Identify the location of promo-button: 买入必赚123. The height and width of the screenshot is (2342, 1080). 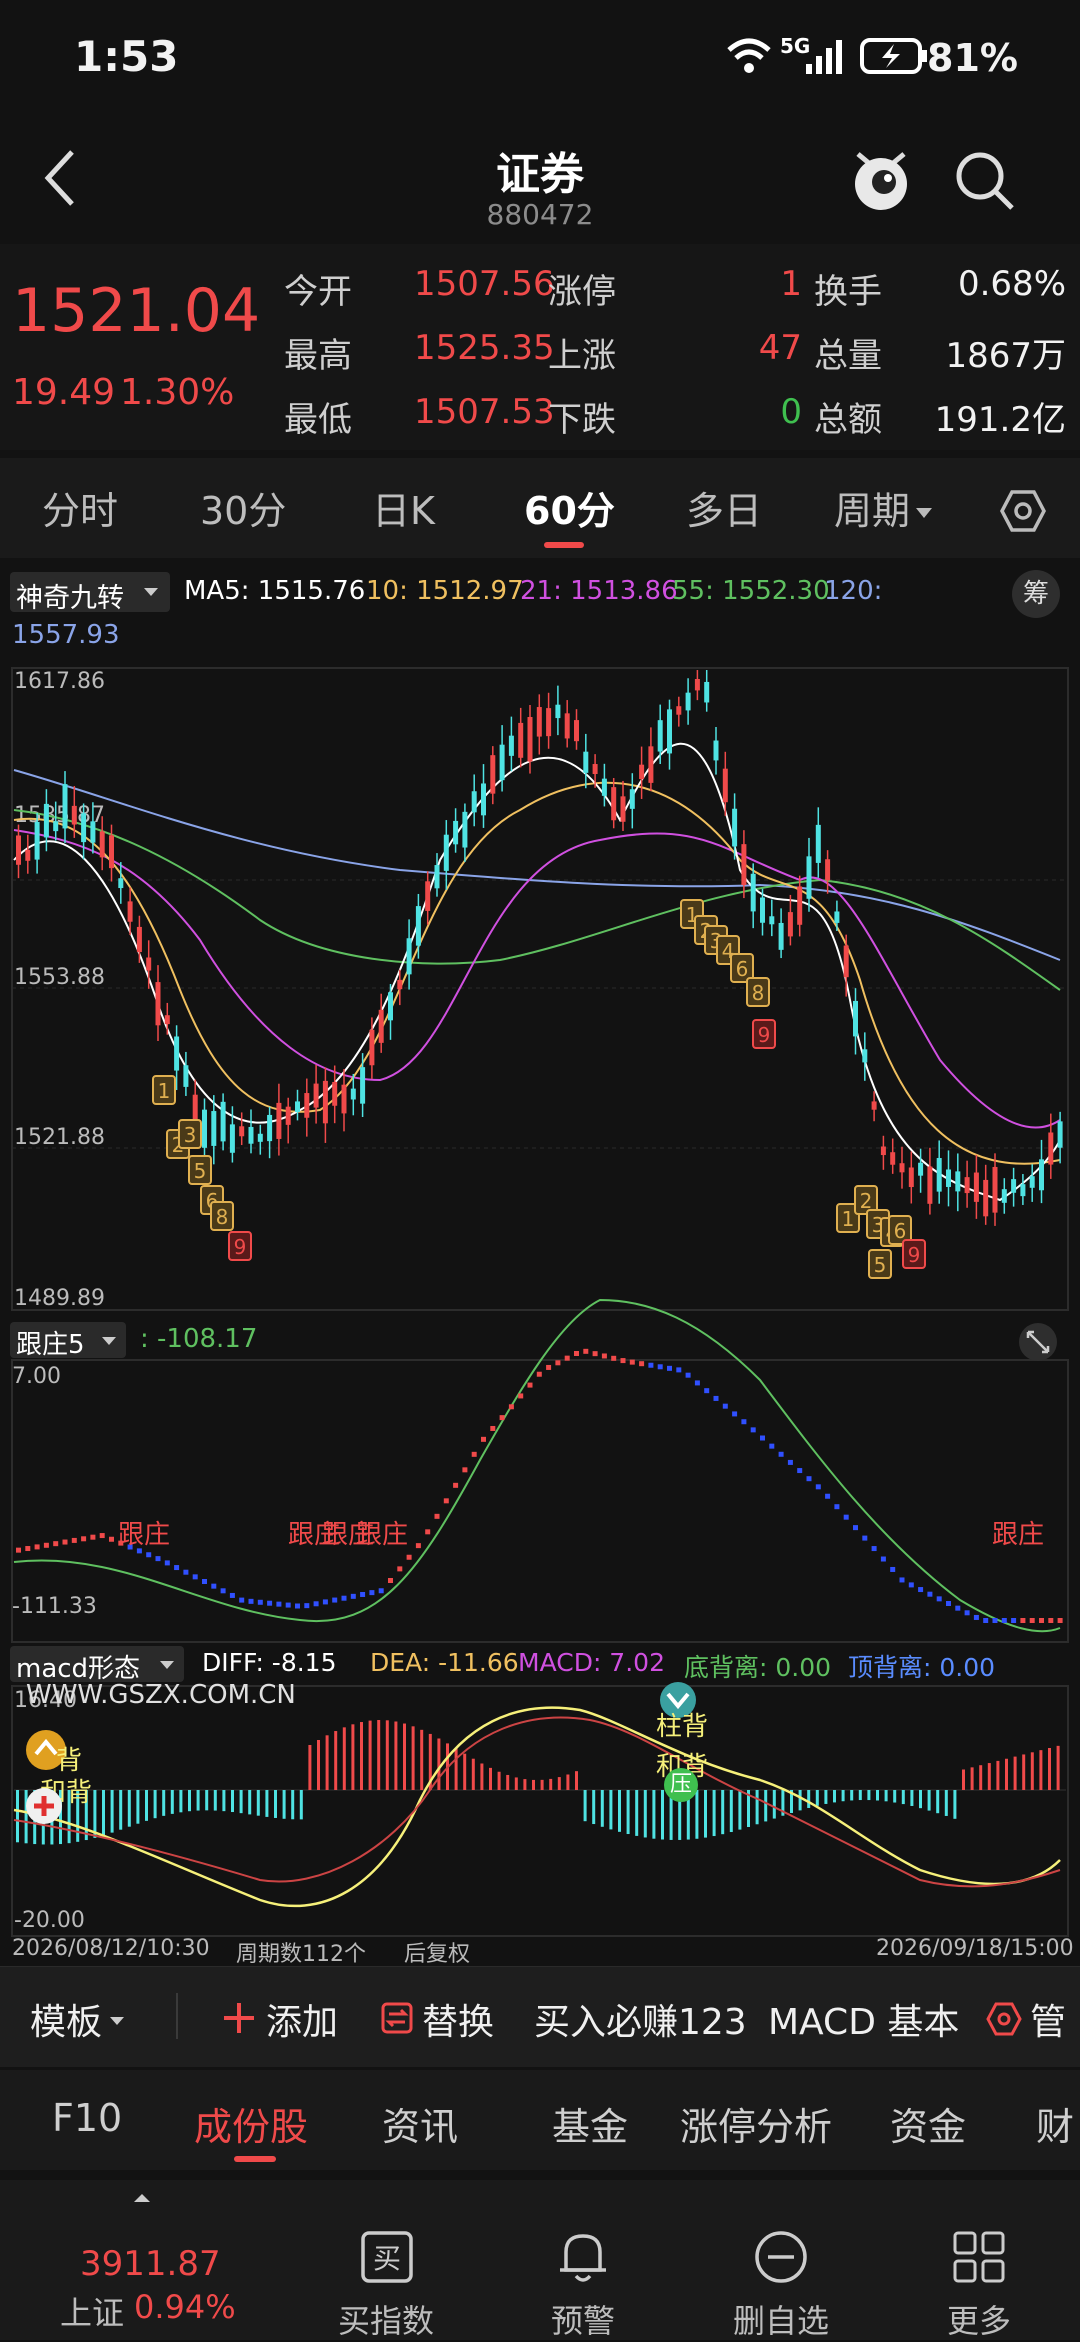
(640, 2019).